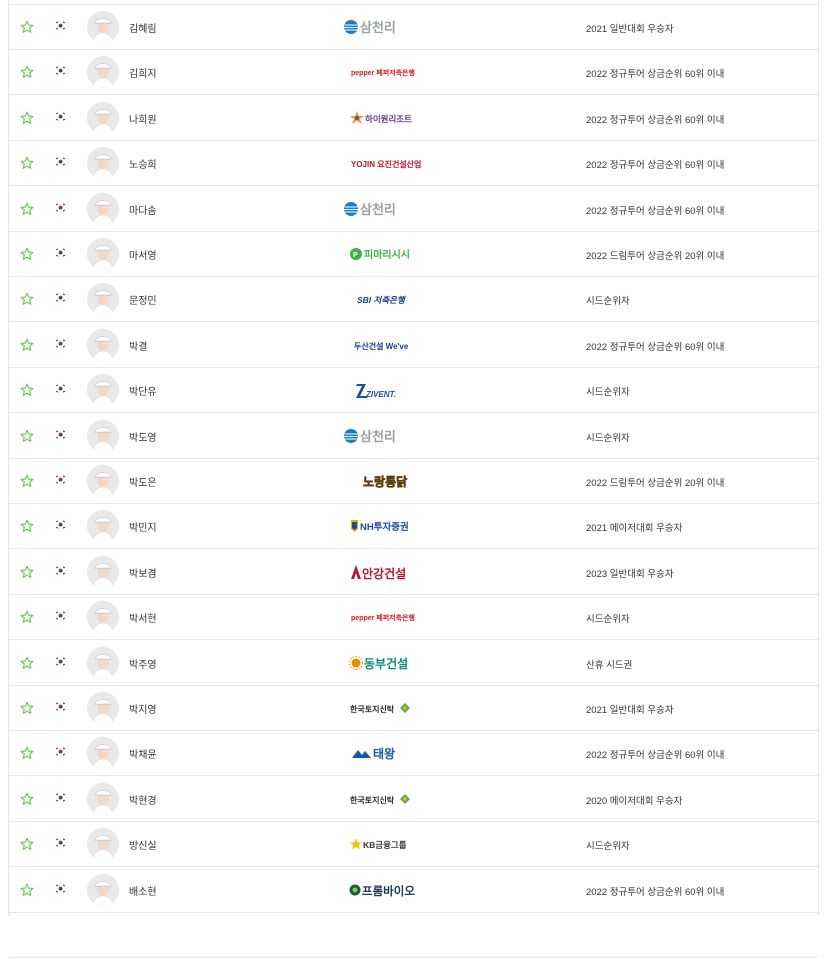 The image size is (824, 958). Describe the element at coordinates (143, 118) in the screenshot. I see `player-name: 나희원` at that location.